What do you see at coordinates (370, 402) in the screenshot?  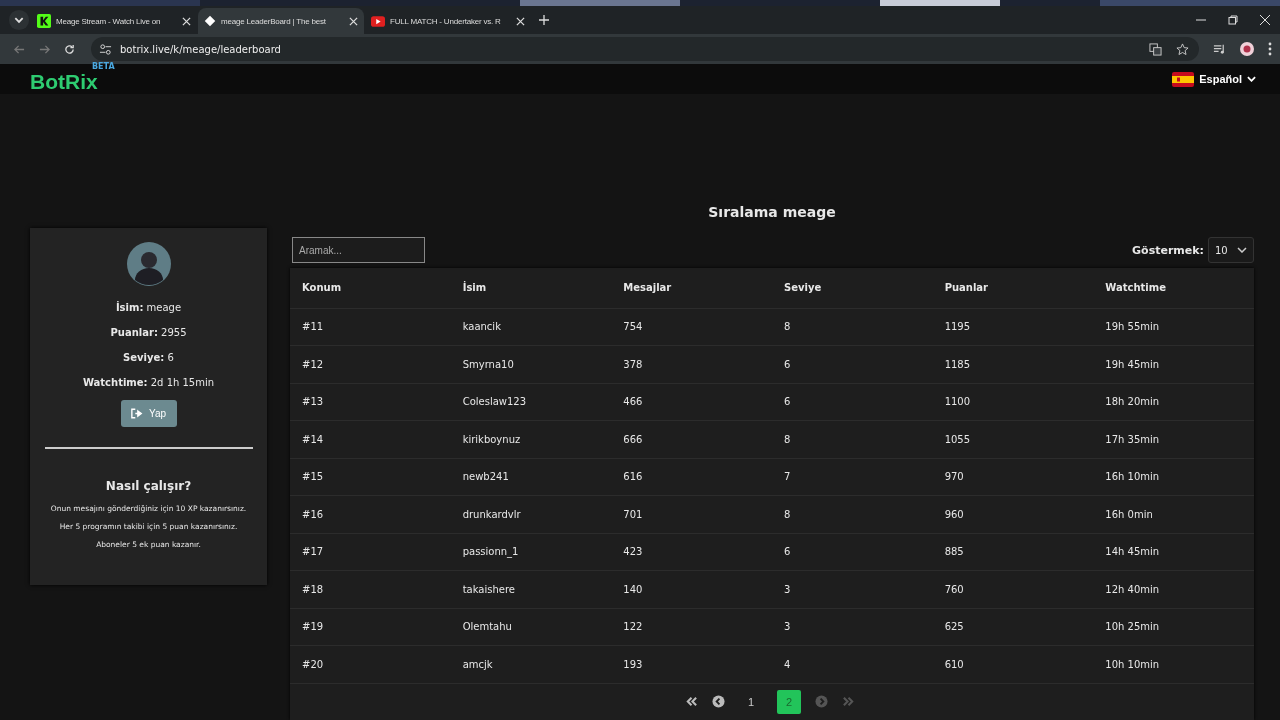 I see `table-cell: #13` at bounding box center [370, 402].